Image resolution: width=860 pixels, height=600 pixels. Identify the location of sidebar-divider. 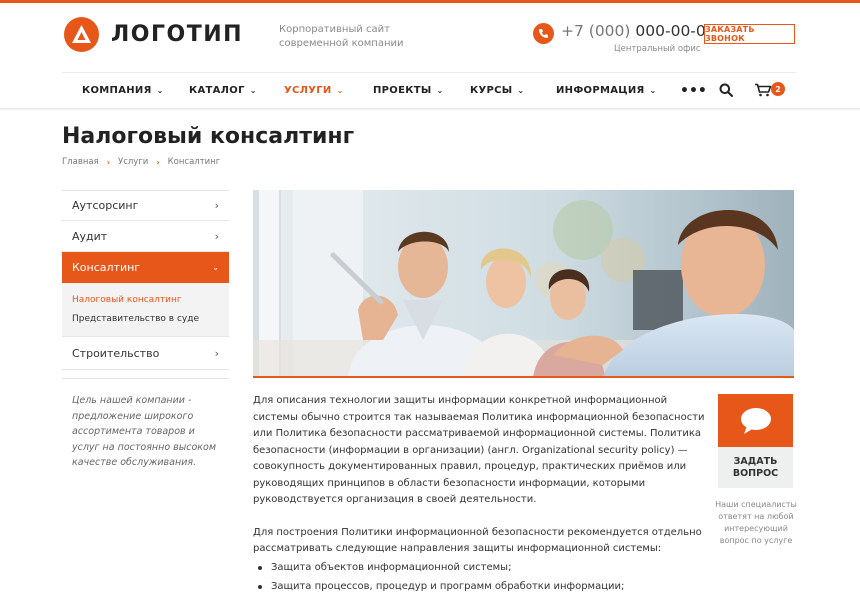
(145, 378).